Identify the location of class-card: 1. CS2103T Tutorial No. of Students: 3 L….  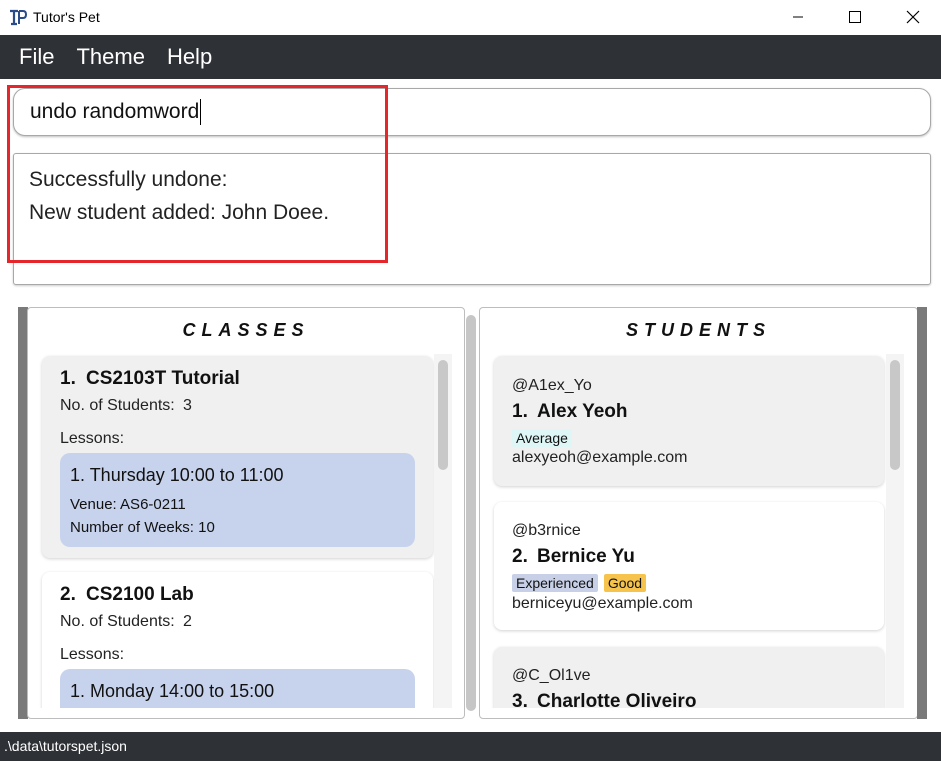
(237, 457).